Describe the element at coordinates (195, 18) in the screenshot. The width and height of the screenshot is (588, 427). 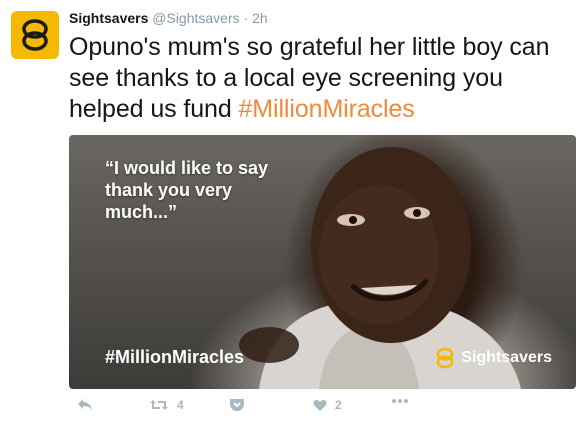
I see `author-handle: @Sightsavers` at that location.